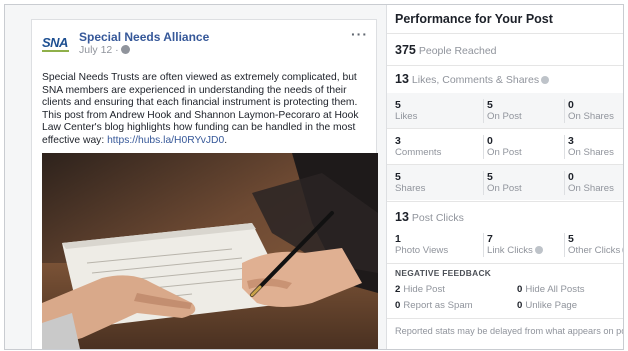  Describe the element at coordinates (406, 116) in the screenshot. I see `cell-label: Likes` at that location.